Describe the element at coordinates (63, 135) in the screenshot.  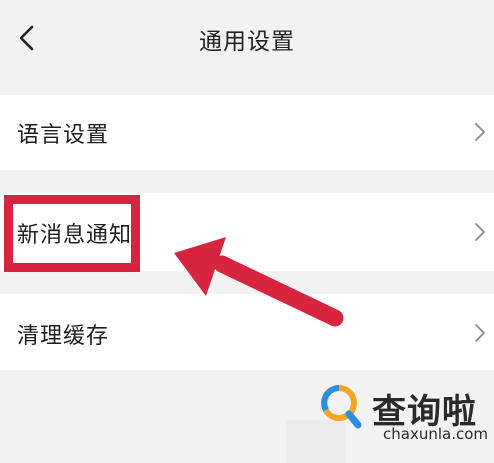
I see `settings-item-label: 语言设置` at that location.